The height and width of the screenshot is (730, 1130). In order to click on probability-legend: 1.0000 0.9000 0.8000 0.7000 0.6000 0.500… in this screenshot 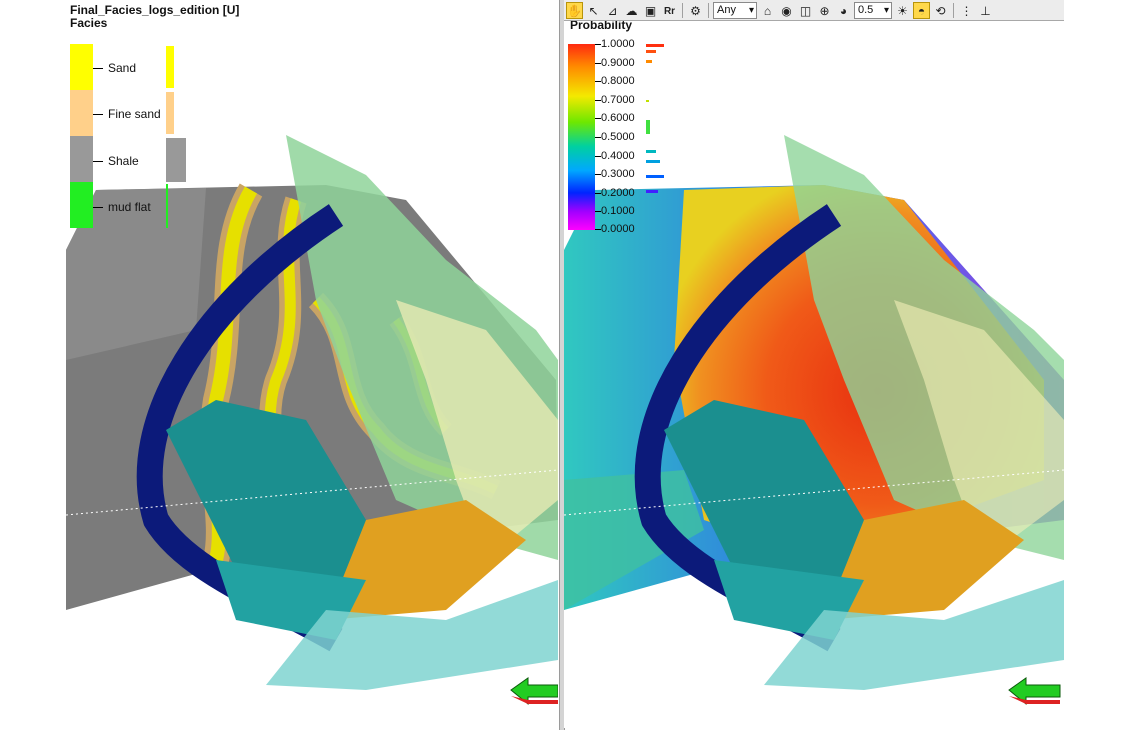, I will do `click(618, 136)`.